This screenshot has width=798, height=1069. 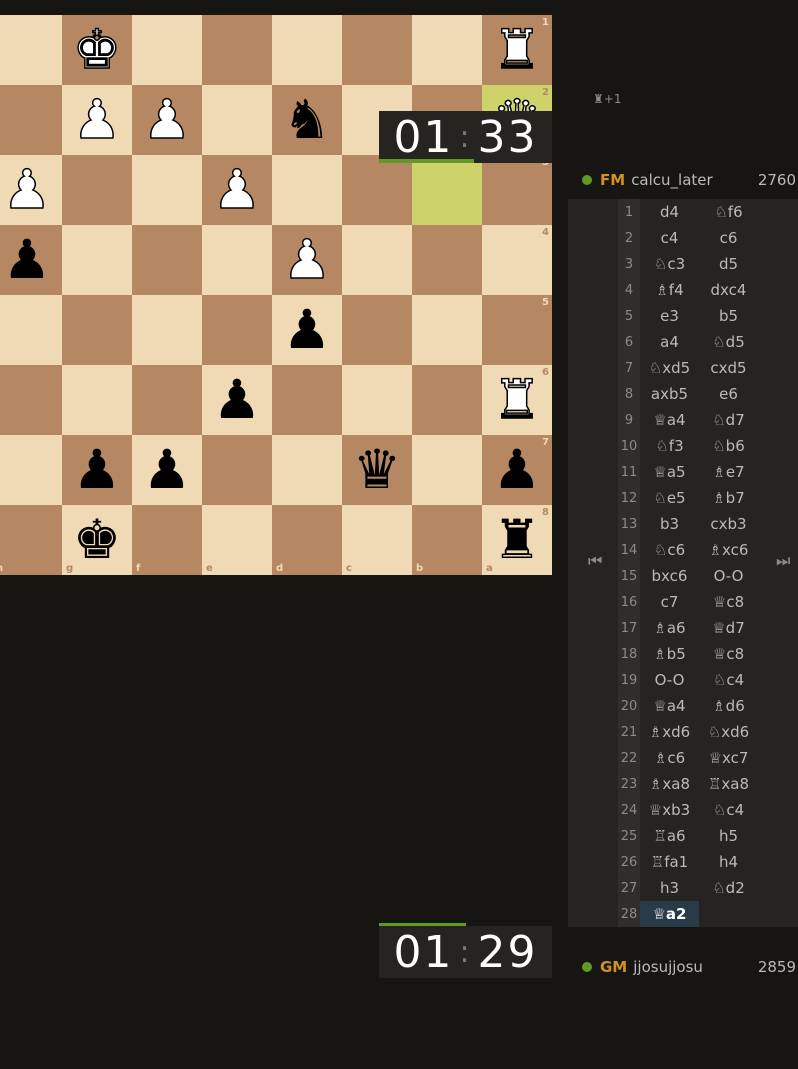 What do you see at coordinates (669, 680) in the screenshot?
I see `move-white: O-O` at bounding box center [669, 680].